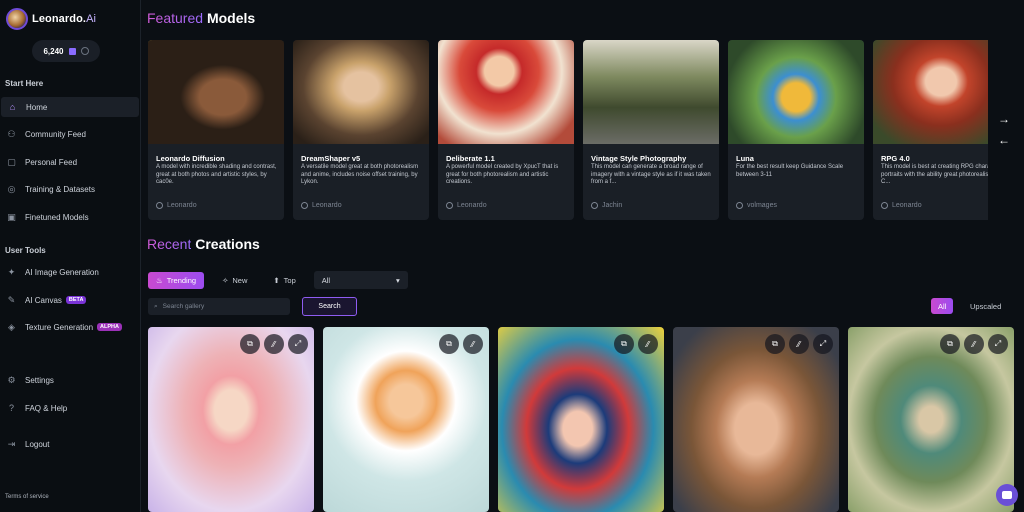 The image size is (1024, 512). Describe the element at coordinates (276, 280) in the screenshot. I see `top-icon: ⬆` at that location.